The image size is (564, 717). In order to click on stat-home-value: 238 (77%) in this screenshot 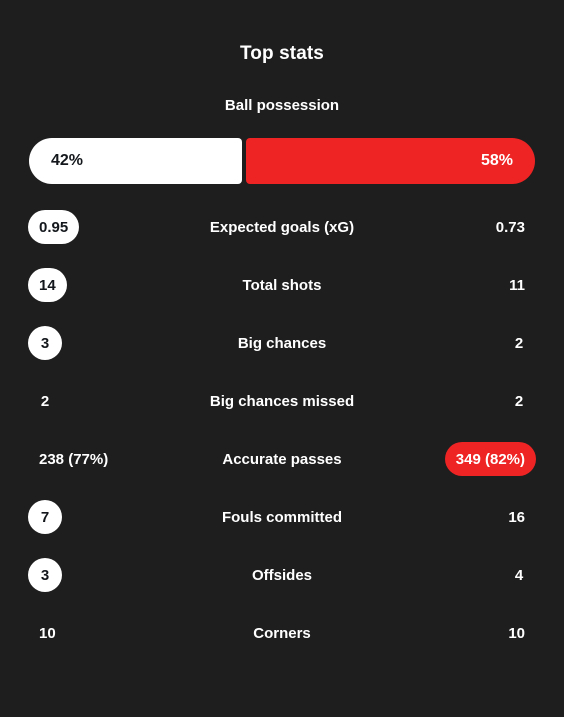, I will do `click(74, 459)`.